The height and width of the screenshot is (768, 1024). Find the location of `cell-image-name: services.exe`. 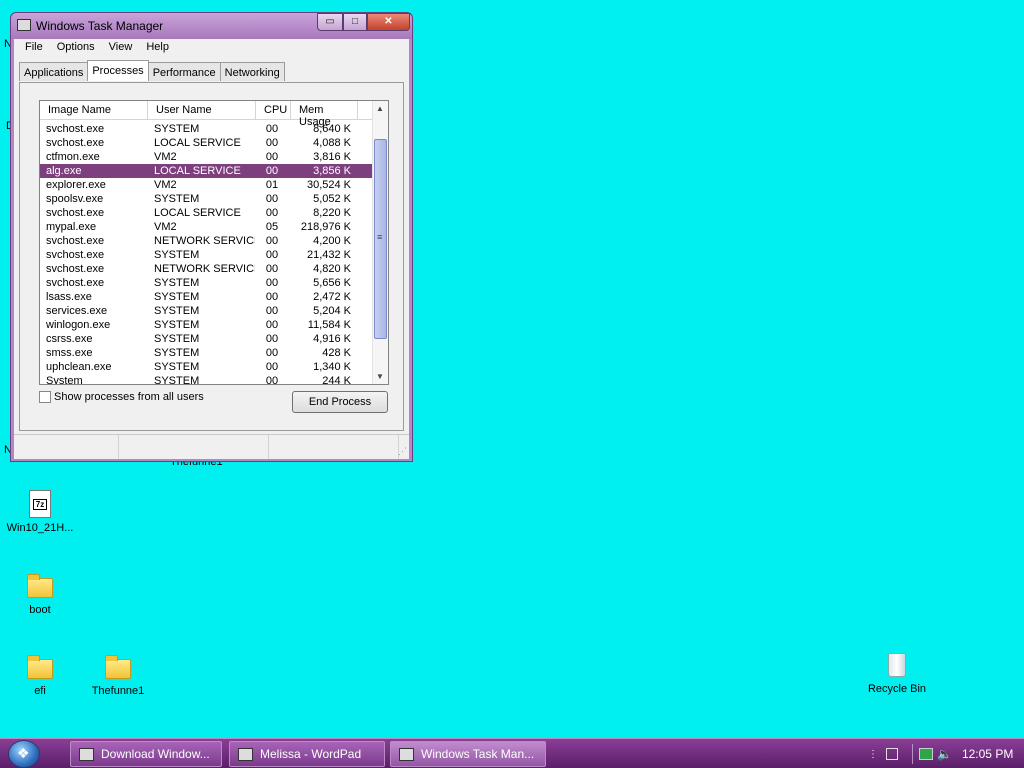

cell-image-name: services.exe is located at coordinates (77, 311).